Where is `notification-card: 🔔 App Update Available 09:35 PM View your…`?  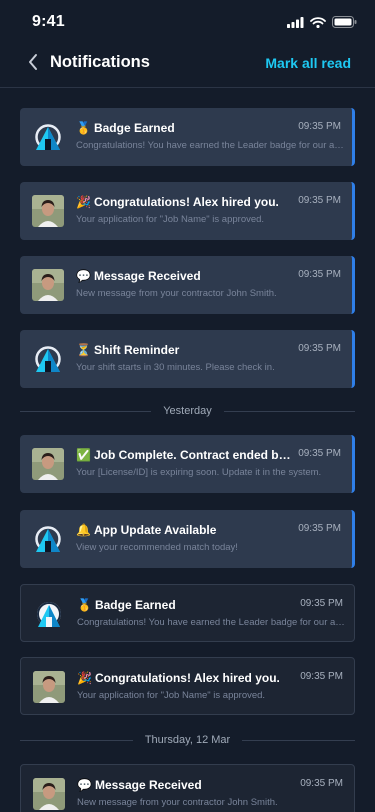
notification-card: 🔔 App Update Available 09:35 PM View your… is located at coordinates (187, 539).